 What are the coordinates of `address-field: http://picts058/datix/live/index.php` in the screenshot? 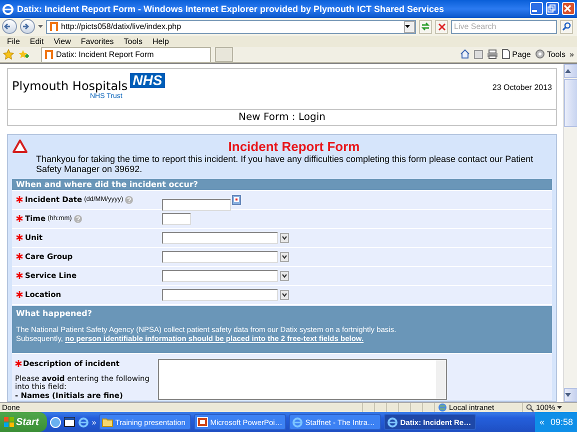 It's located at (231, 27).